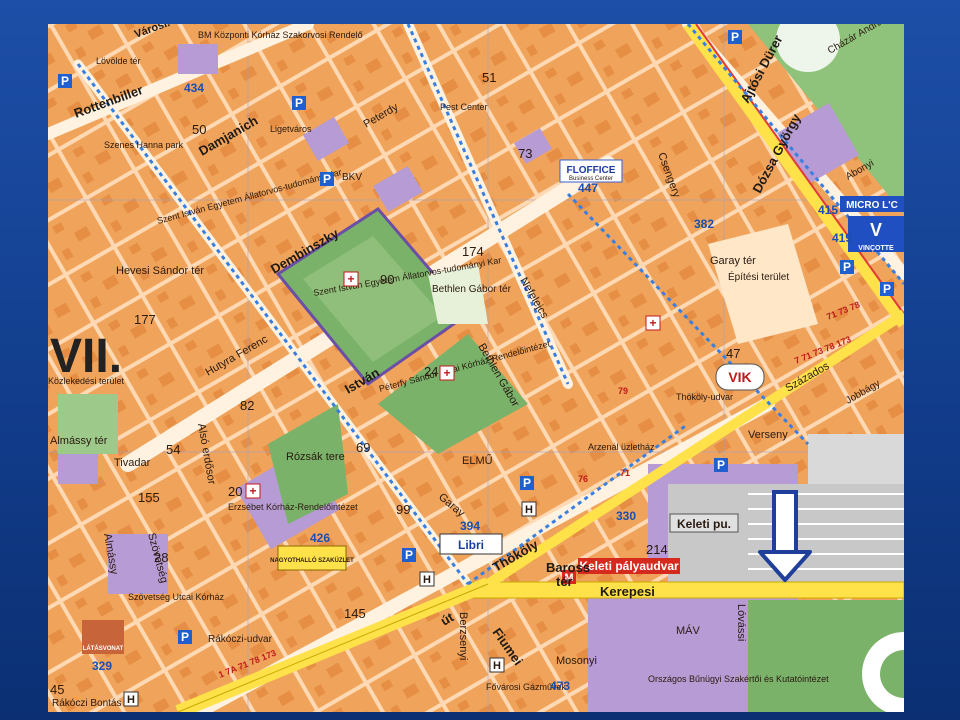 This screenshot has height=720, width=960. I want to click on num-71: 71, so click(625, 473).